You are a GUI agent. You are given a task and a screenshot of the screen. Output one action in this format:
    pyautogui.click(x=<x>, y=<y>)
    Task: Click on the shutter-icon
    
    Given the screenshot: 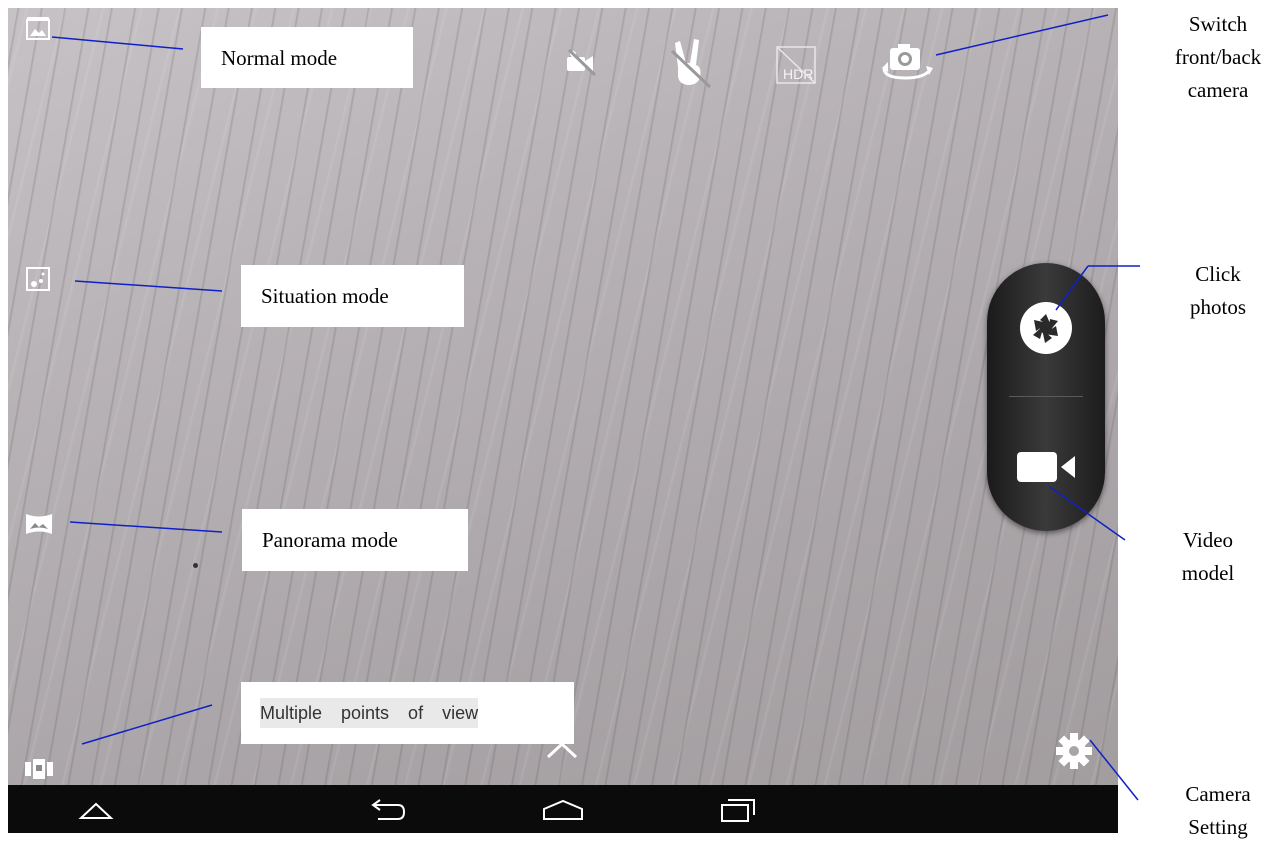 What is the action you would take?
    pyautogui.click(x=1046, y=328)
    